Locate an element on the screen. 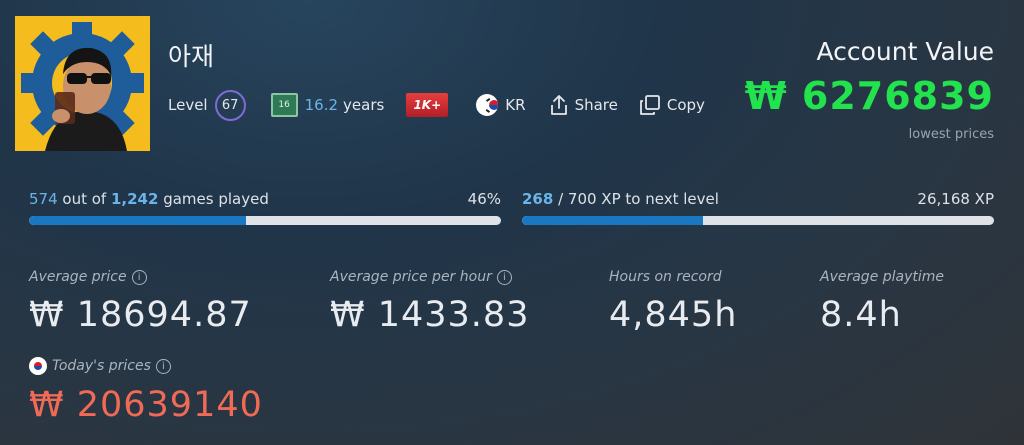 This screenshot has width=1024, height=445. years-icon-text: 16 is located at coordinates (284, 105).